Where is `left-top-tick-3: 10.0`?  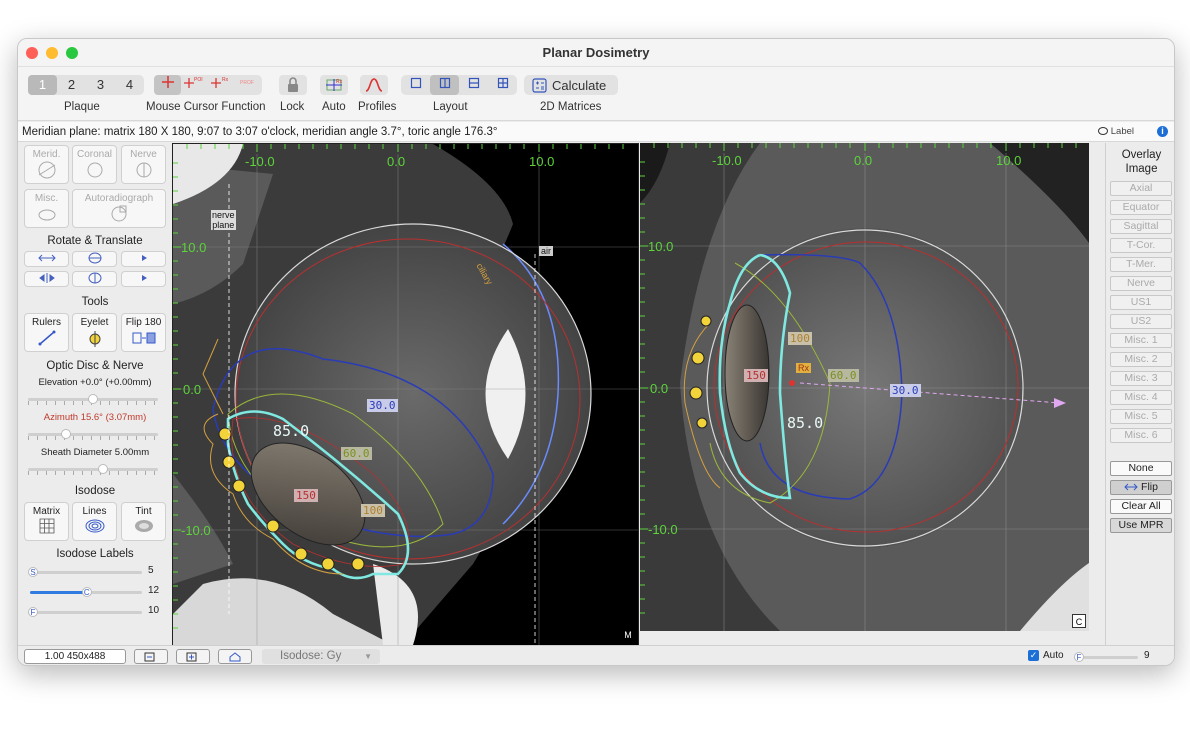 left-top-tick-3: 10.0 is located at coordinates (542, 161).